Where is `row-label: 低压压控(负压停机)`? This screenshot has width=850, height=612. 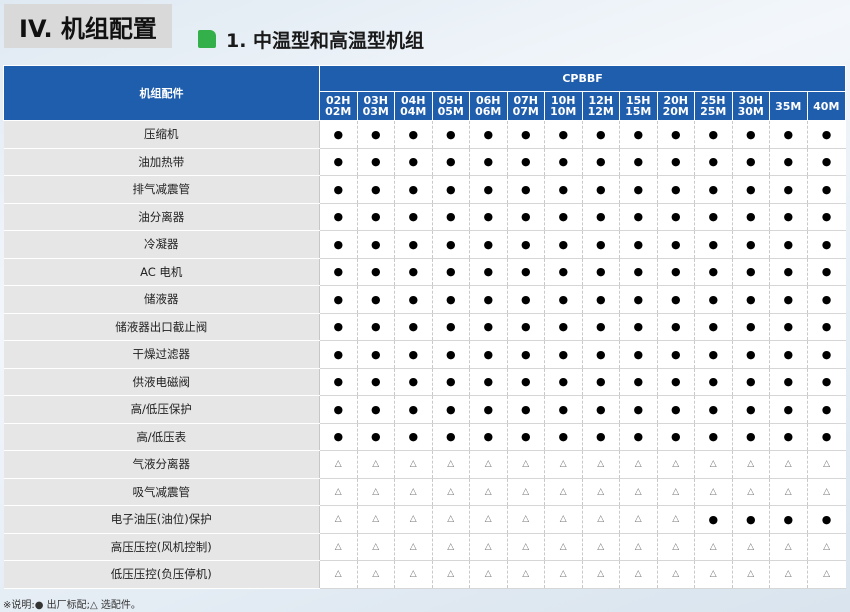 row-label: 低压压控(负压停机) is located at coordinates (161, 574).